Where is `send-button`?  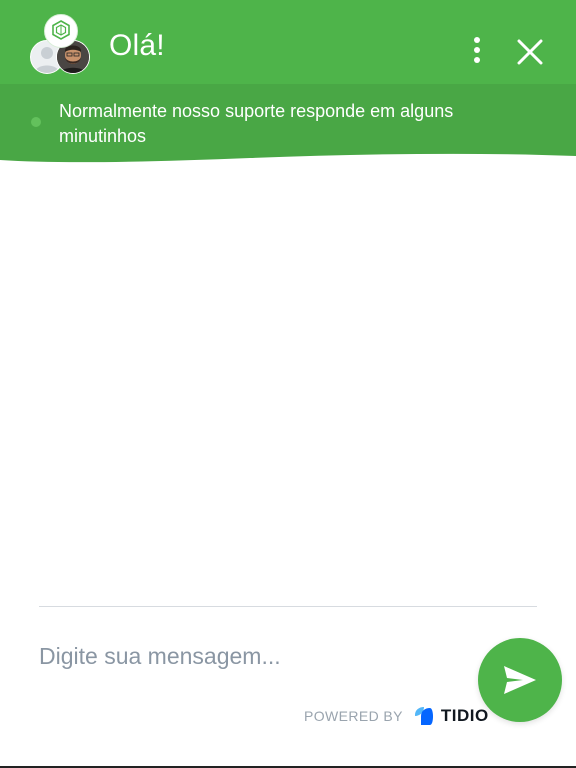
send-button is located at coordinates (520, 680).